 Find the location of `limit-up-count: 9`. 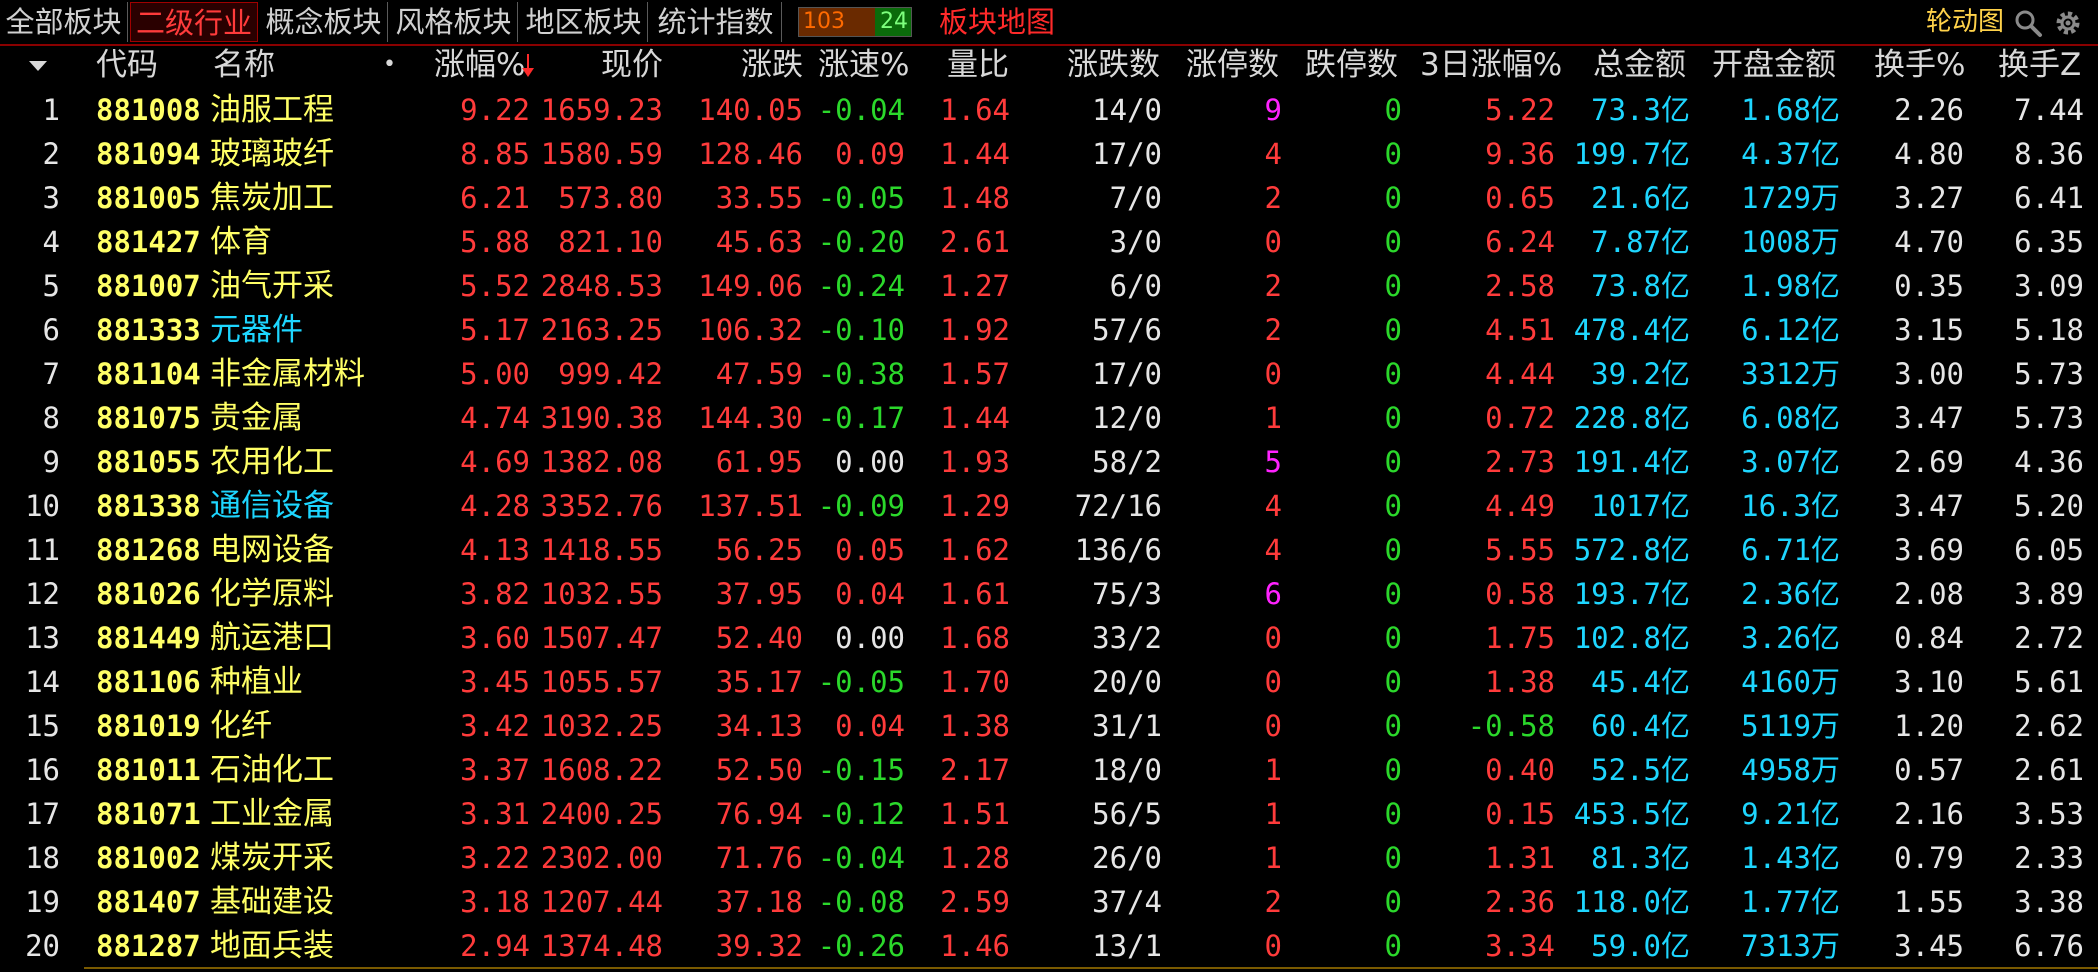

limit-up-count: 9 is located at coordinates (1273, 110).